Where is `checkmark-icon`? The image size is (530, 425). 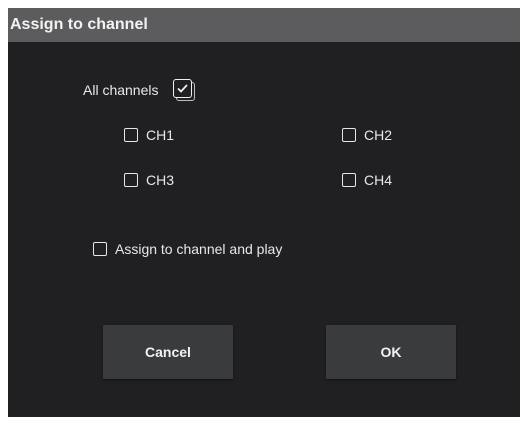 checkmark-icon is located at coordinates (182, 88).